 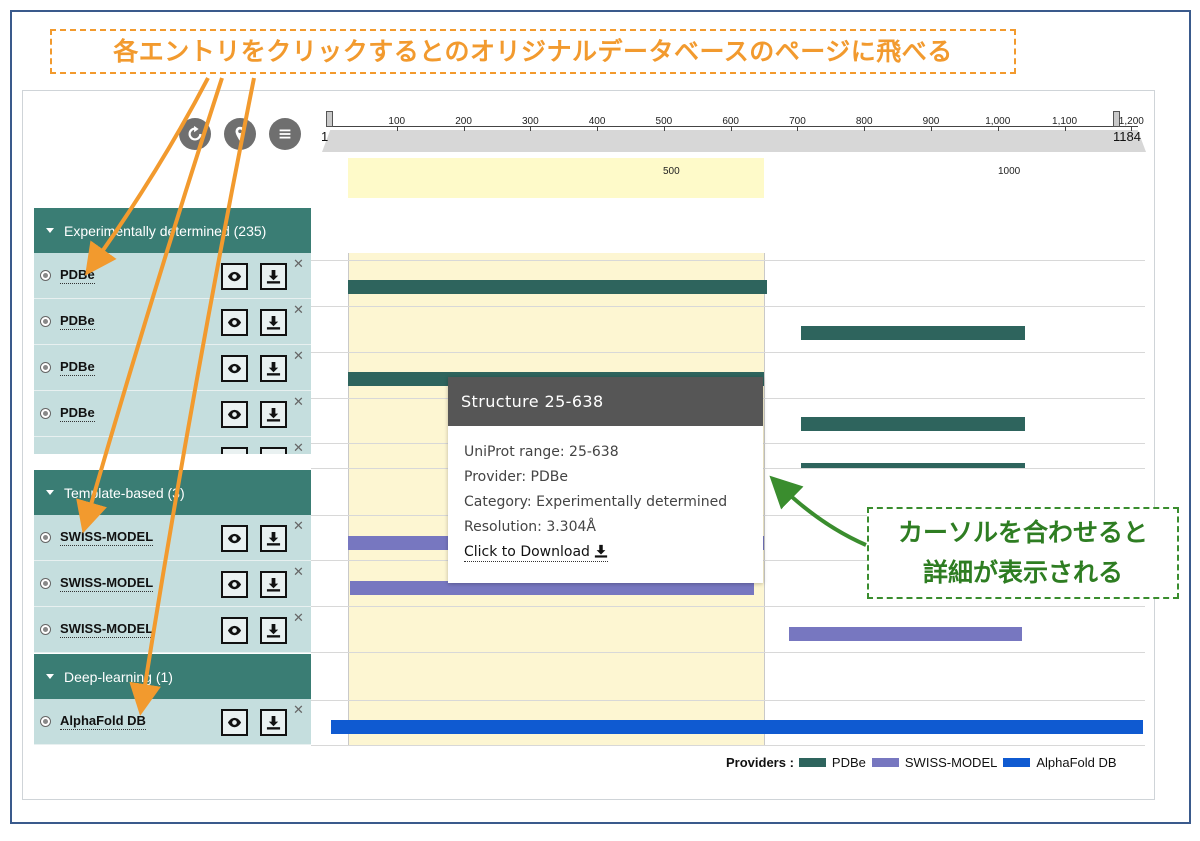 I want to click on overview-highlight, so click(x=556, y=178).